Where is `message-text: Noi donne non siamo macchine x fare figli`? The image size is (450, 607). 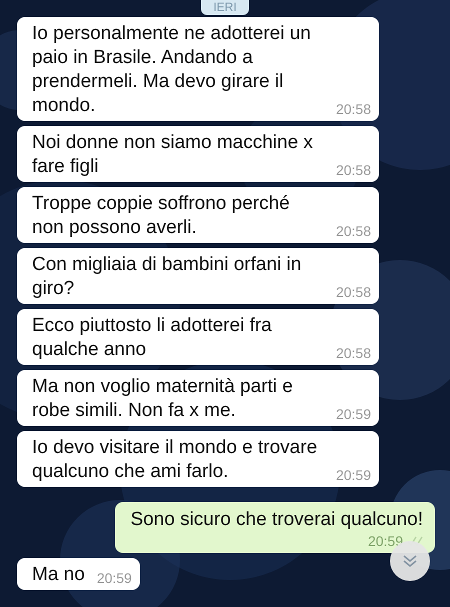 message-text: Noi donne non siamo macchine x fare figli is located at coordinates (173, 155).